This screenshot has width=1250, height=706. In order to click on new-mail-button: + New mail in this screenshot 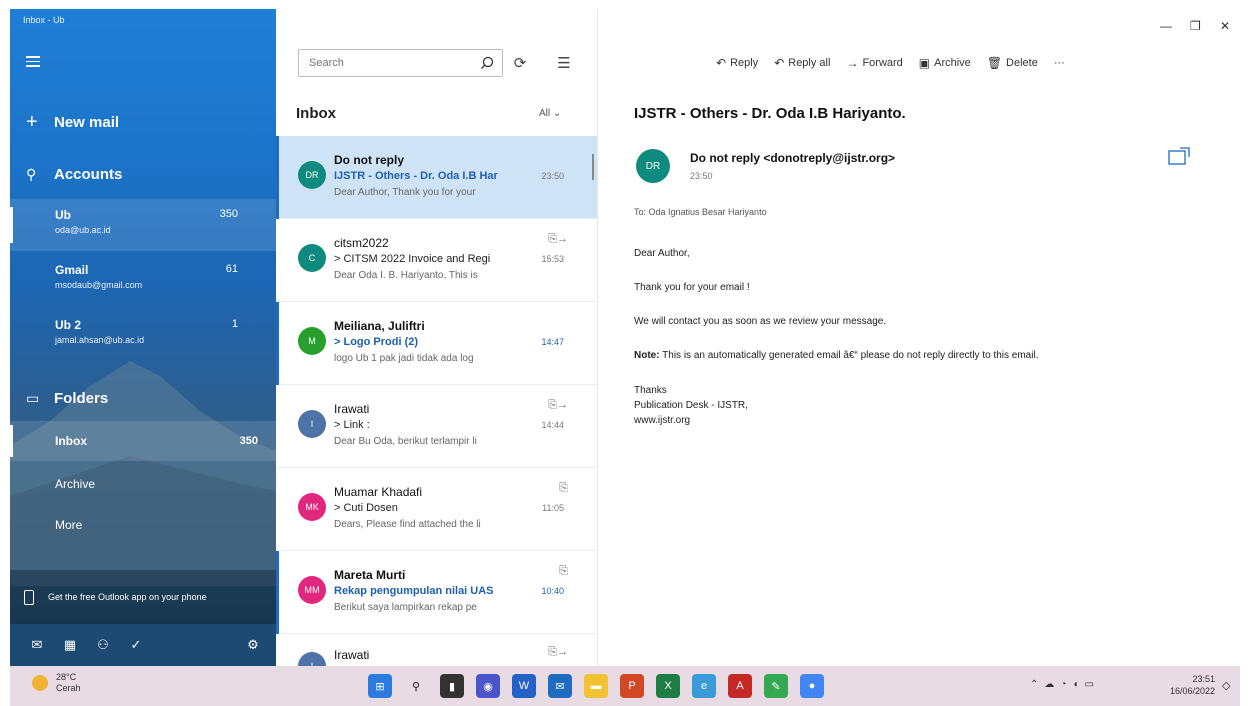, I will do `click(143, 122)`.